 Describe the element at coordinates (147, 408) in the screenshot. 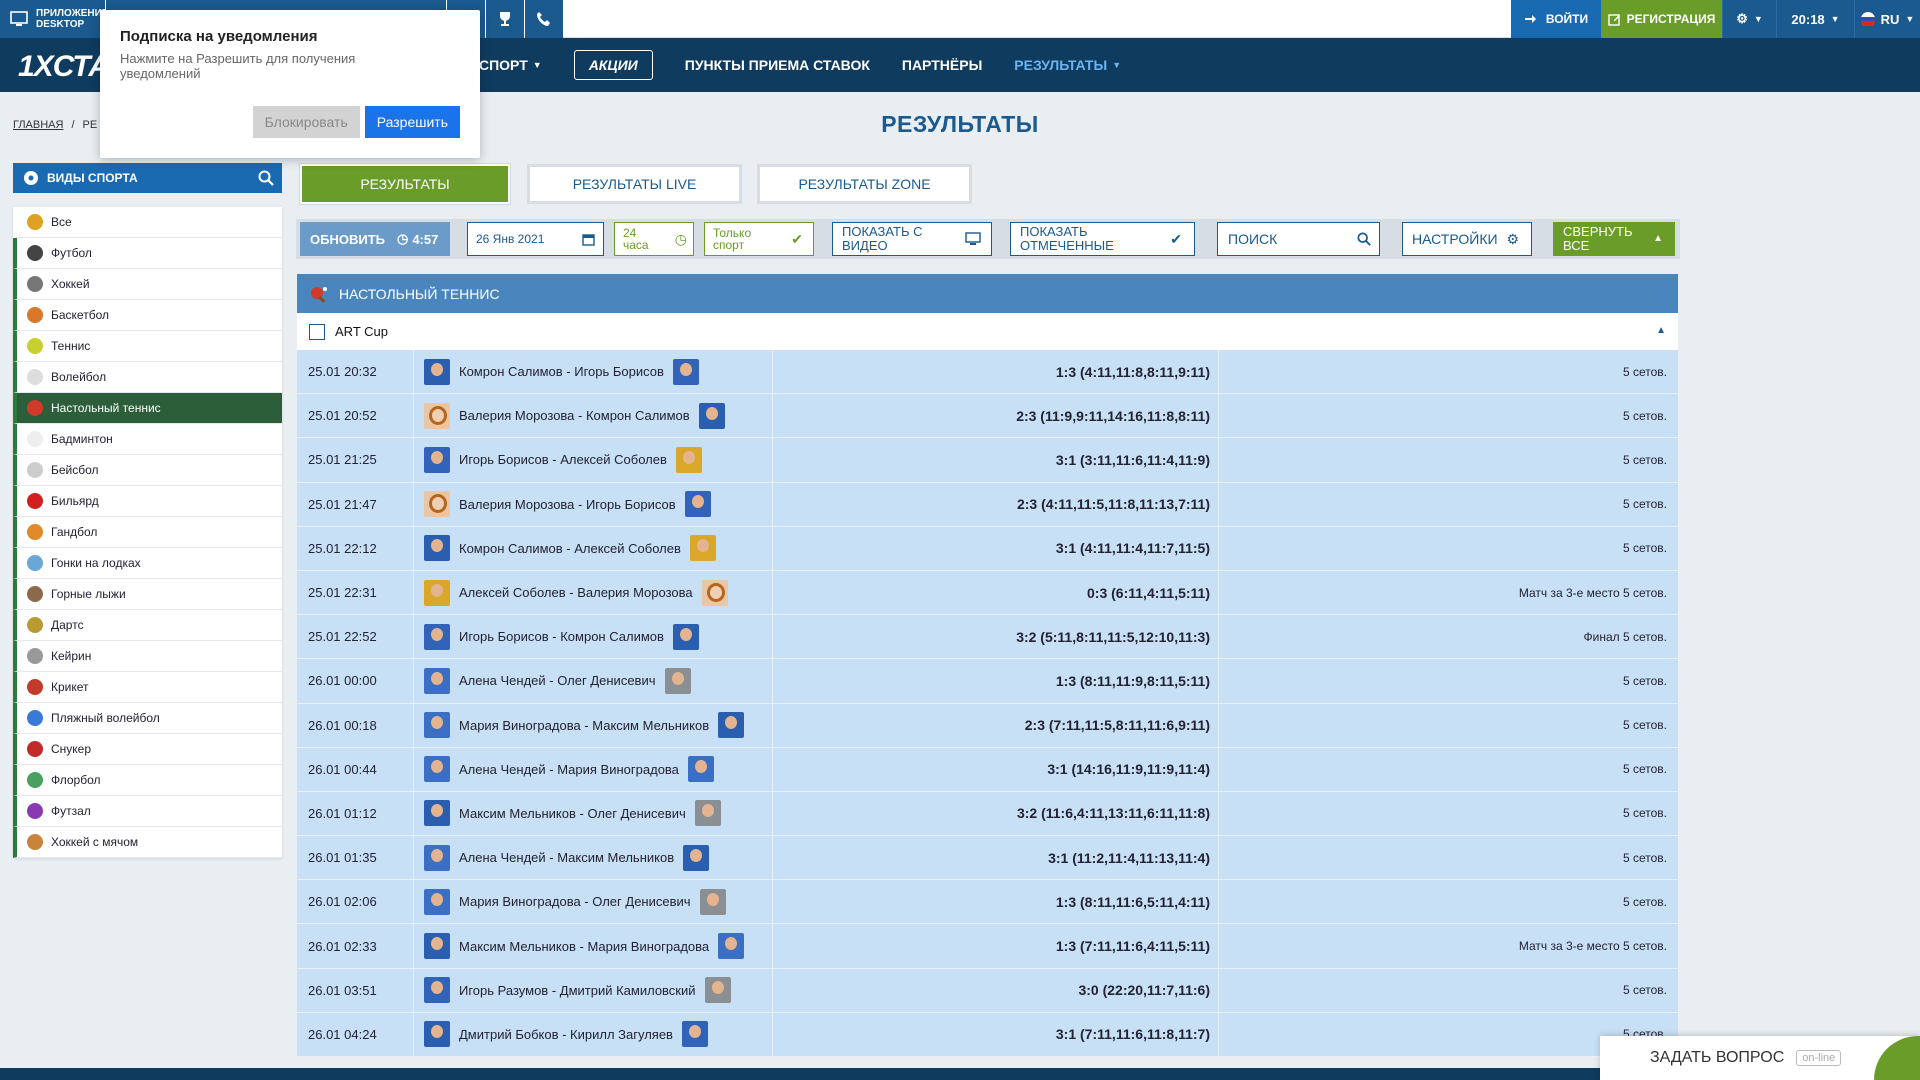

I see `sidebar-item: Настольный теннис` at that location.